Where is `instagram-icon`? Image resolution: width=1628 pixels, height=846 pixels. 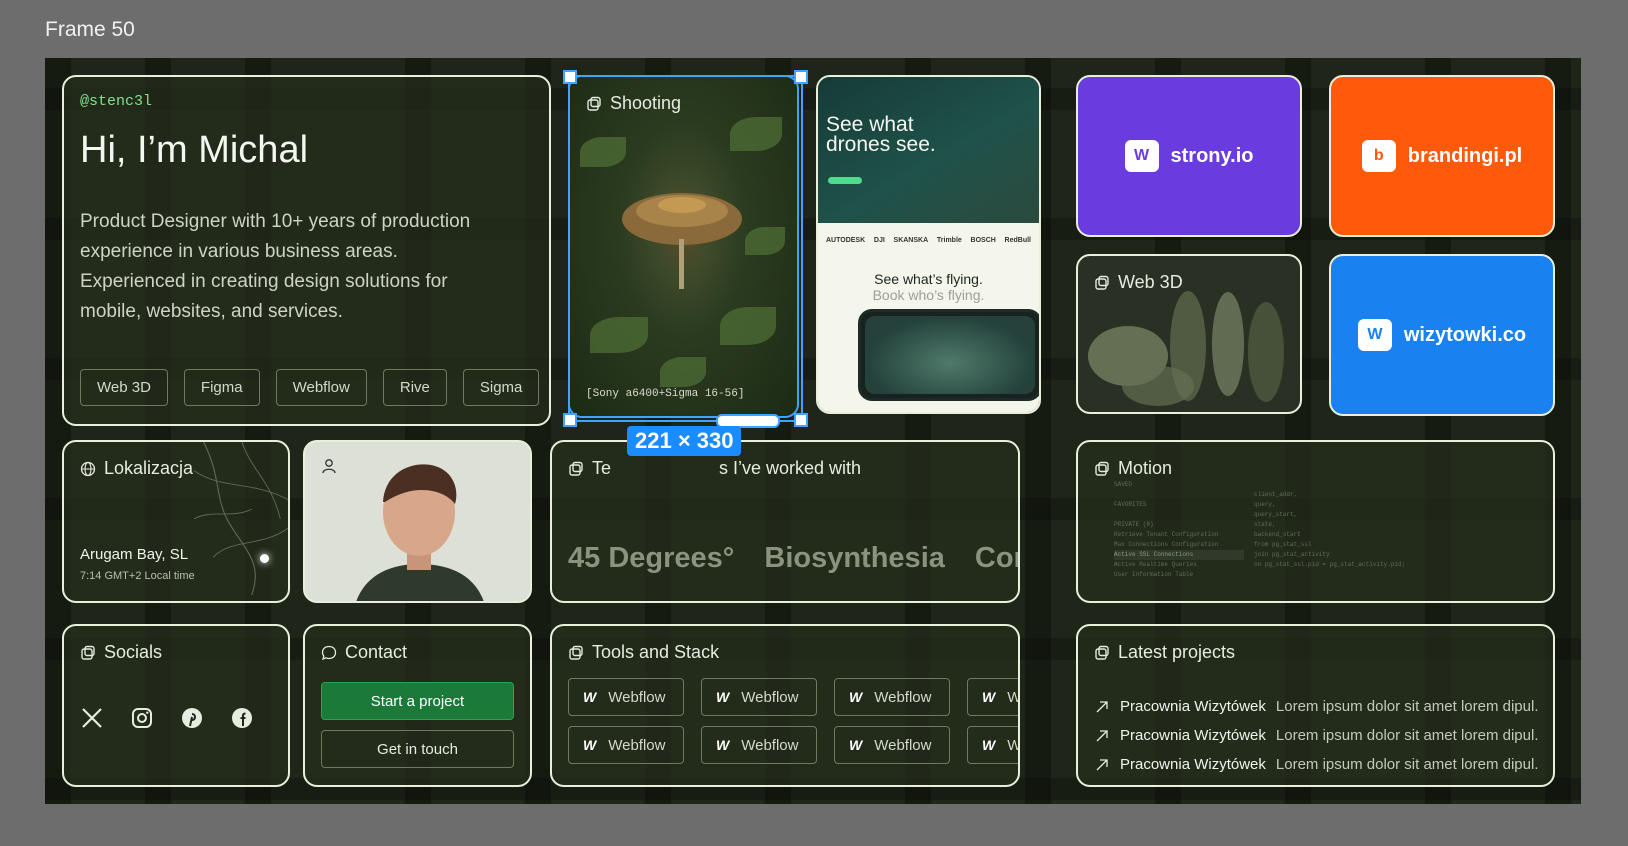
instagram-icon is located at coordinates (142, 718).